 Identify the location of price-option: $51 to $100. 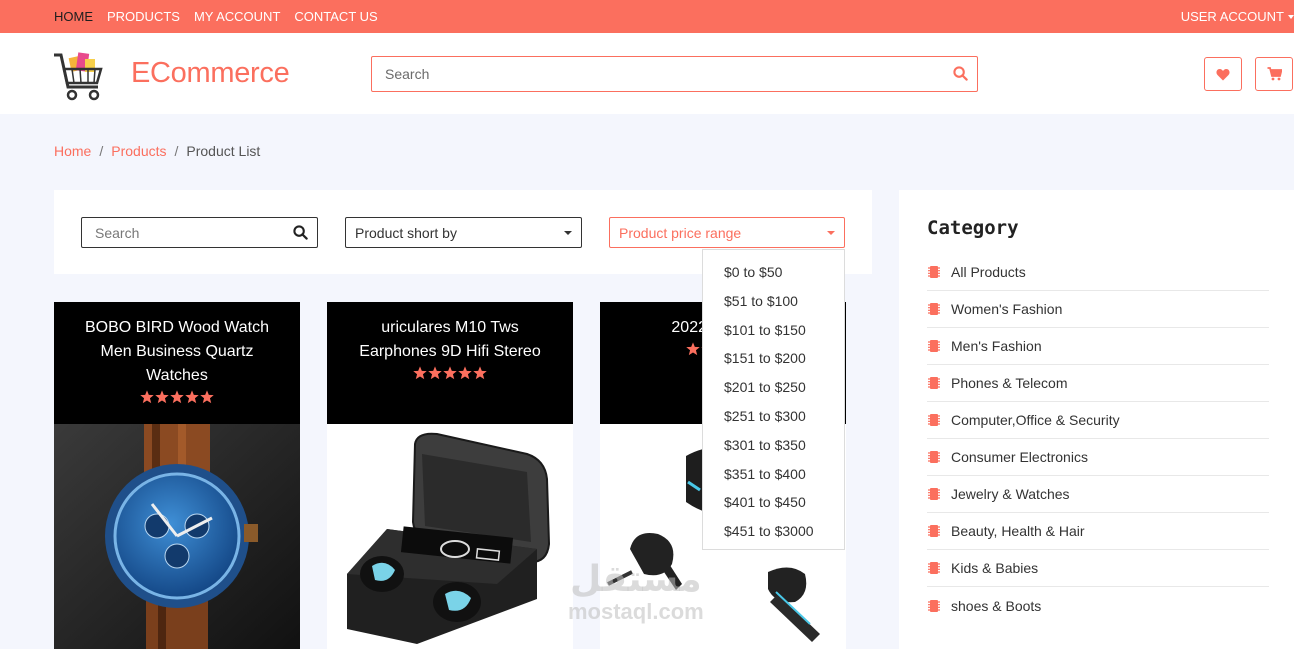
(773, 301).